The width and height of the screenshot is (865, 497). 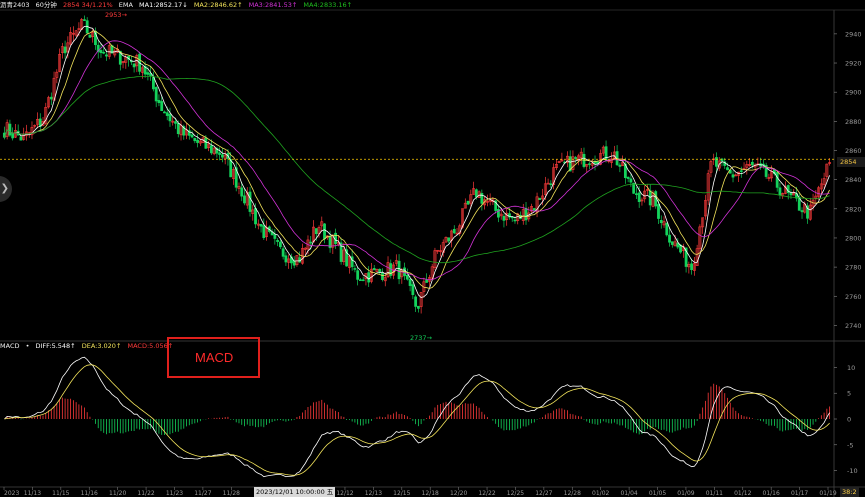 I want to click on time-tick-label: 12/15, so click(x=401, y=493).